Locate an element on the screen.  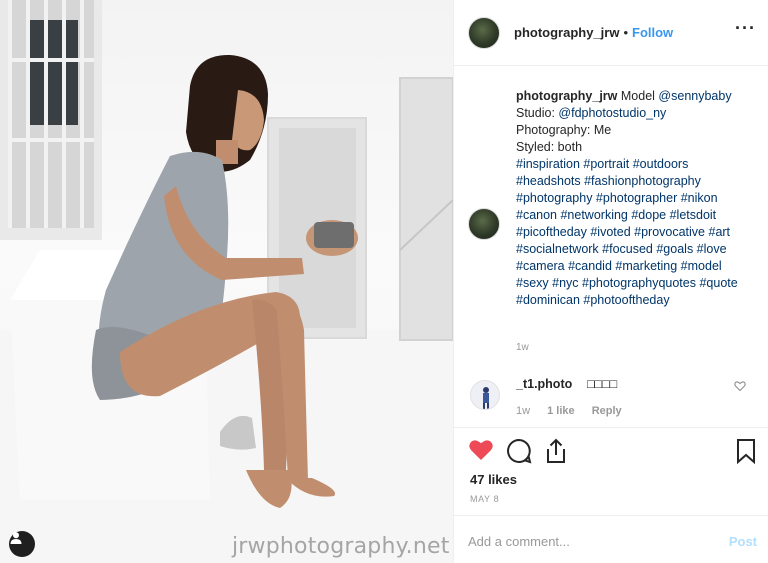
comment-text: □□□□ is located at coordinates (602, 384).